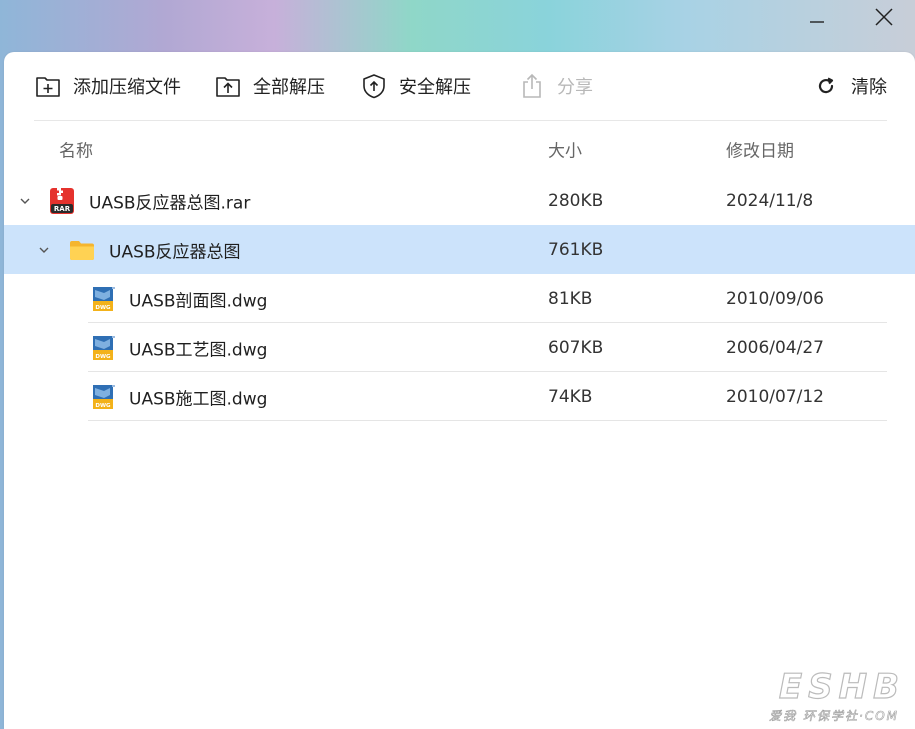 The width and height of the screenshot is (915, 729). What do you see at coordinates (459, 396) in the screenshot?
I see `file-row-dwg: DWG UASB施工图.dwg 74KB 2010/07/12` at bounding box center [459, 396].